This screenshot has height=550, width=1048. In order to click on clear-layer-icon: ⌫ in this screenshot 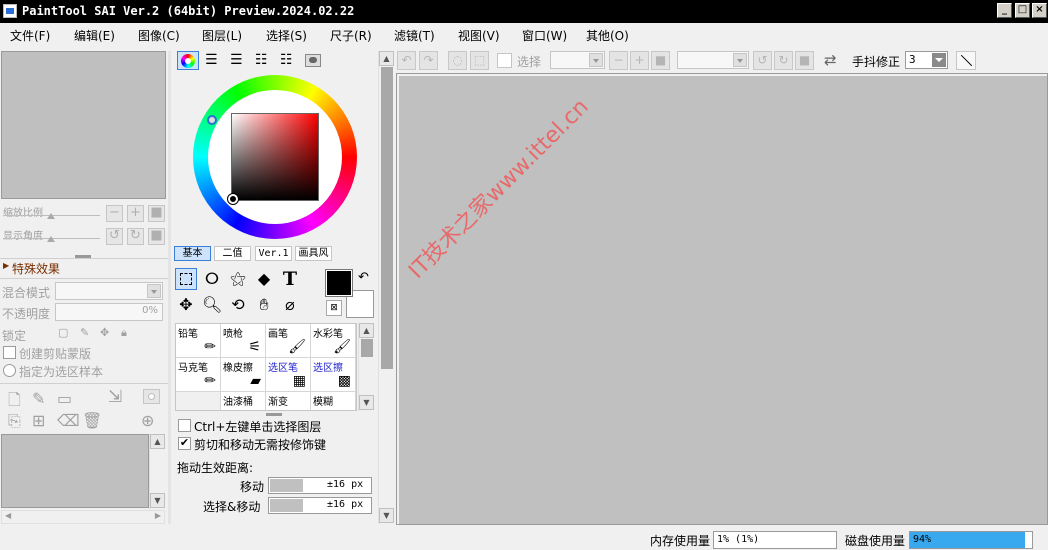, I will do `click(68, 420)`.